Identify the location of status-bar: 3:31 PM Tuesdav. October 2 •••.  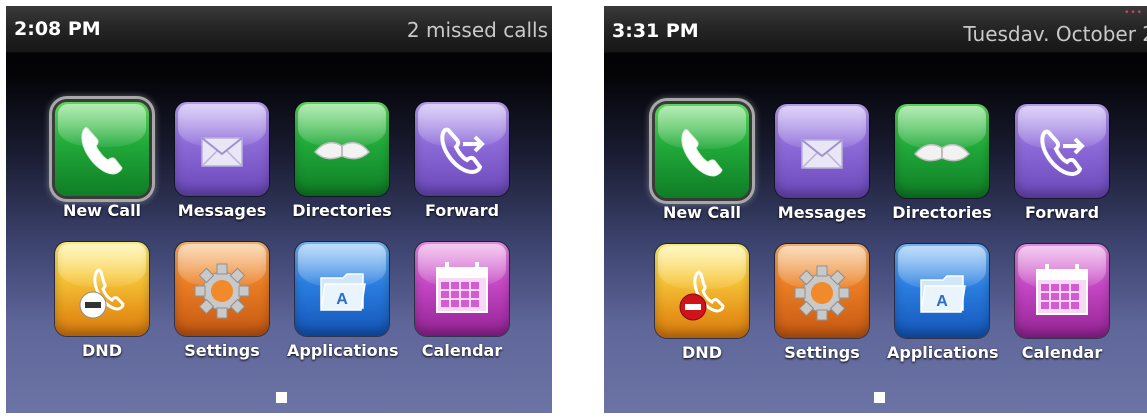
(875, 29).